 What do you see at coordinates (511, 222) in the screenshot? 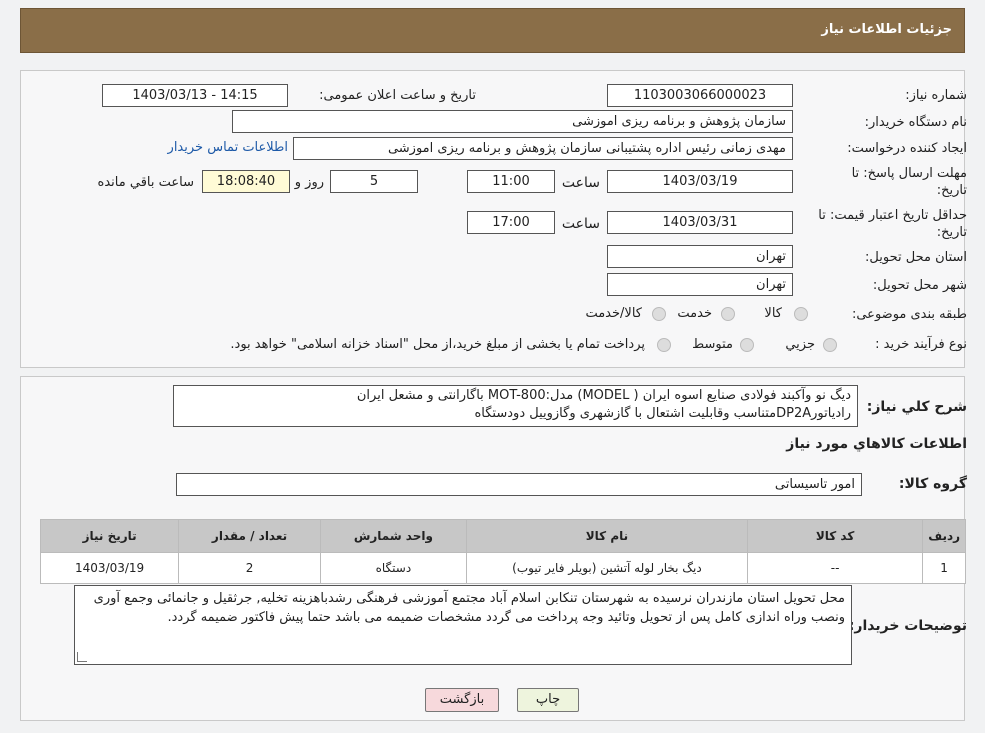
I see `validity-time-field: 17:00` at bounding box center [511, 222].